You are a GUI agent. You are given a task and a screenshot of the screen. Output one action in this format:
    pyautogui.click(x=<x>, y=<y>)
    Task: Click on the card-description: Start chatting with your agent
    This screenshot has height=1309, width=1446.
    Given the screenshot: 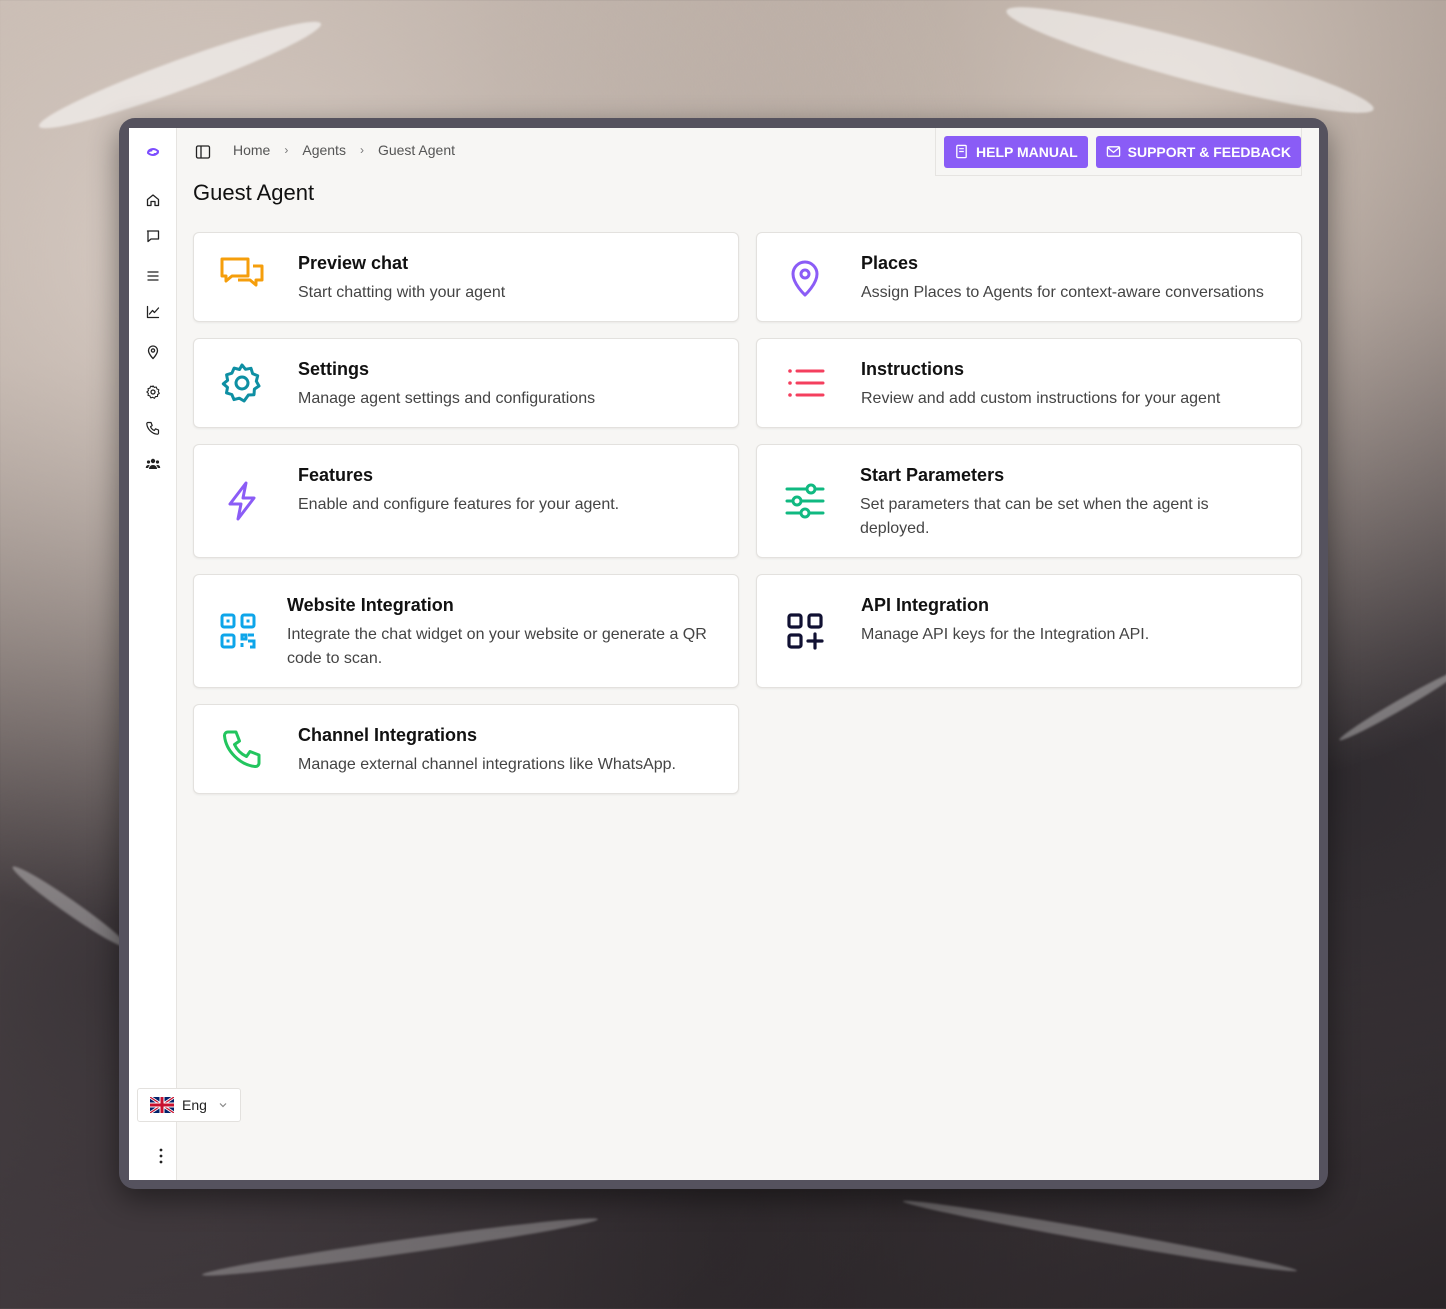 What is the action you would take?
    pyautogui.click(x=402, y=292)
    